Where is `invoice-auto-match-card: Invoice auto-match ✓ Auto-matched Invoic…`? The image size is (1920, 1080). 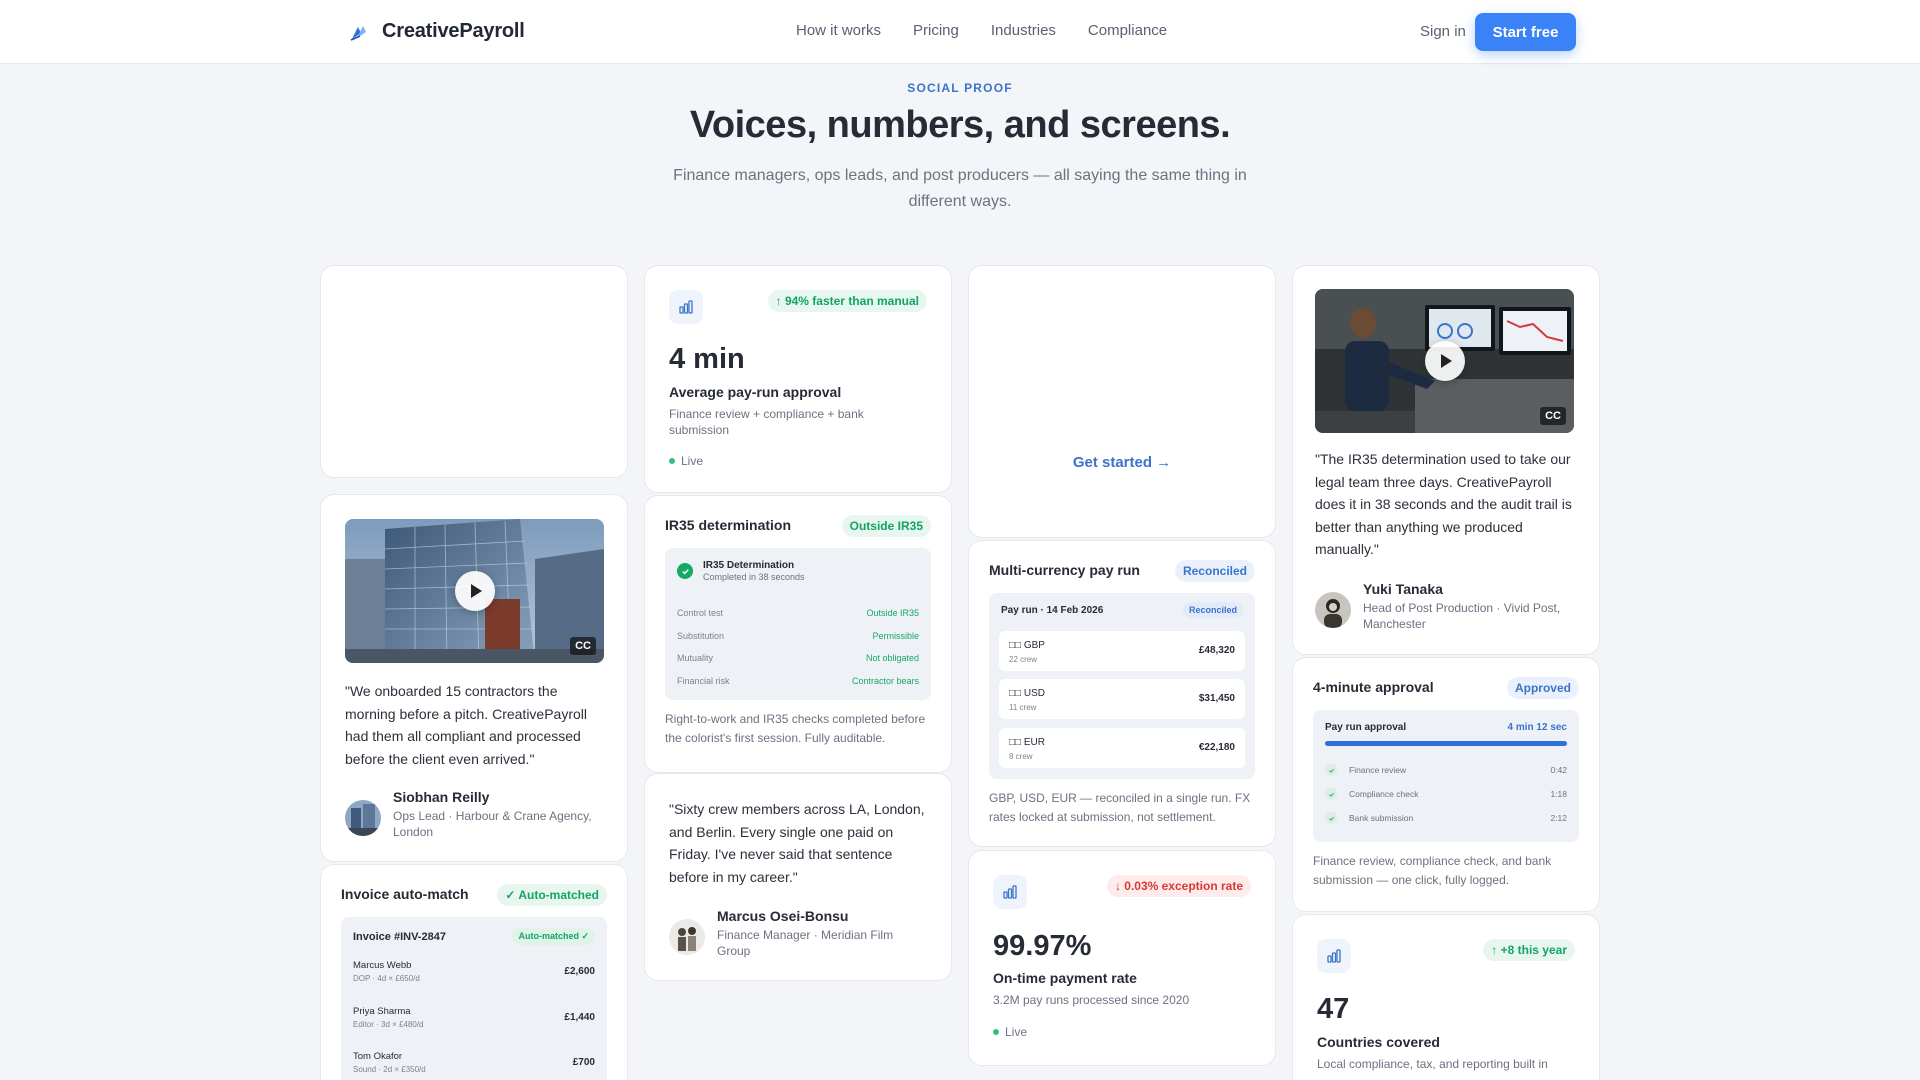 invoice-auto-match-card: Invoice auto-match ✓ Auto-matched Invoic… is located at coordinates (474, 972).